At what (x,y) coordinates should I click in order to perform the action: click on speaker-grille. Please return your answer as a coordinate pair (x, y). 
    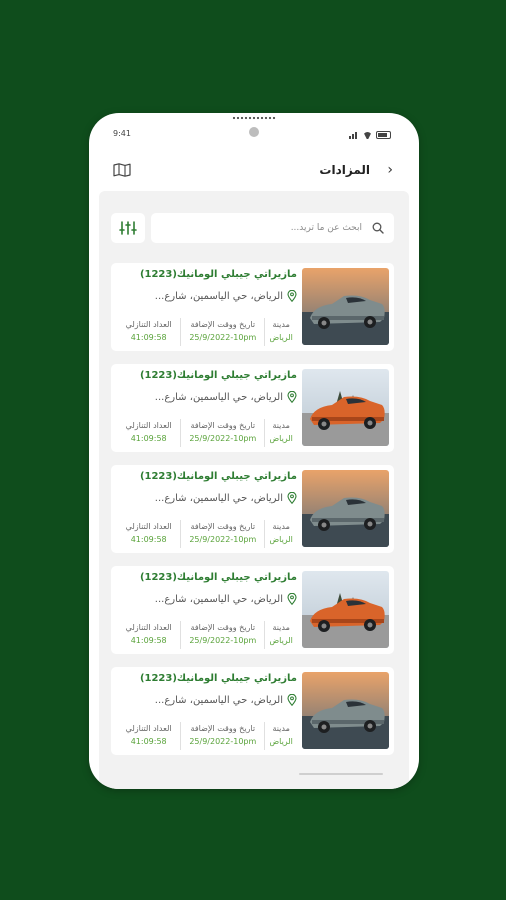
    Looking at the image, I should click on (254, 118).